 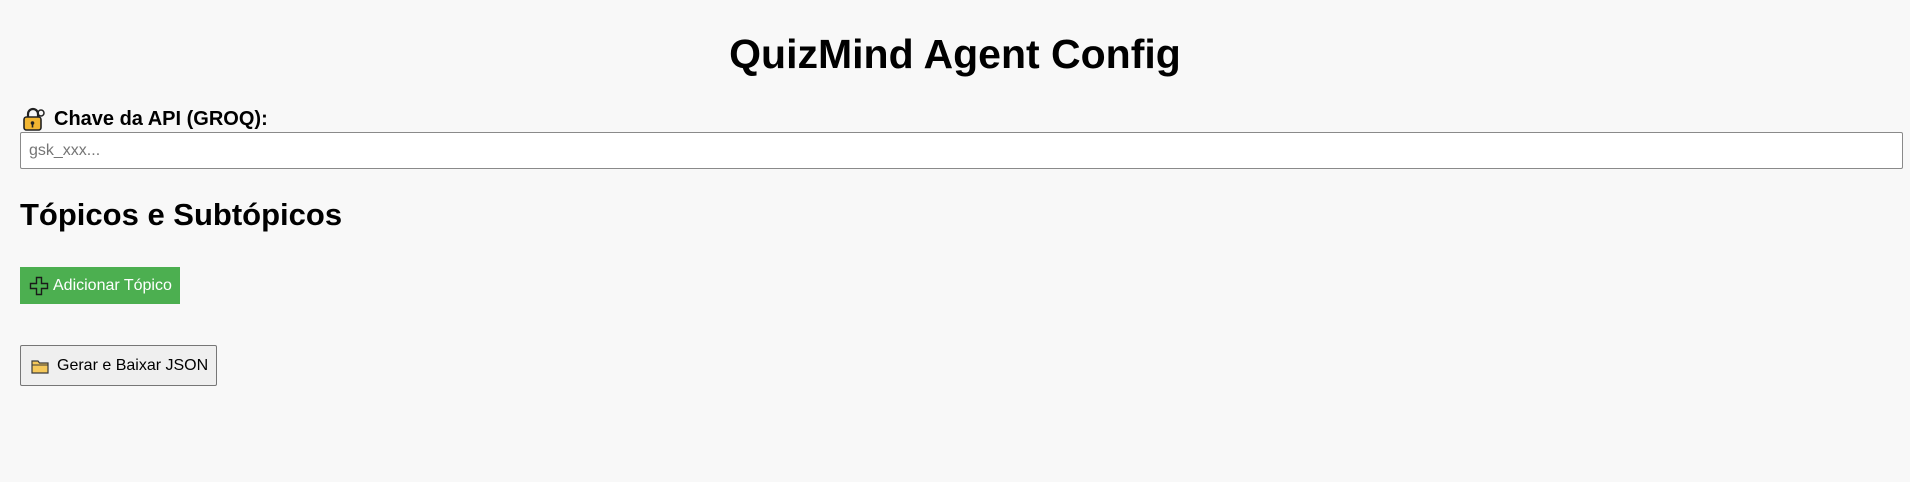 I want to click on folder-icon, so click(x=40, y=366).